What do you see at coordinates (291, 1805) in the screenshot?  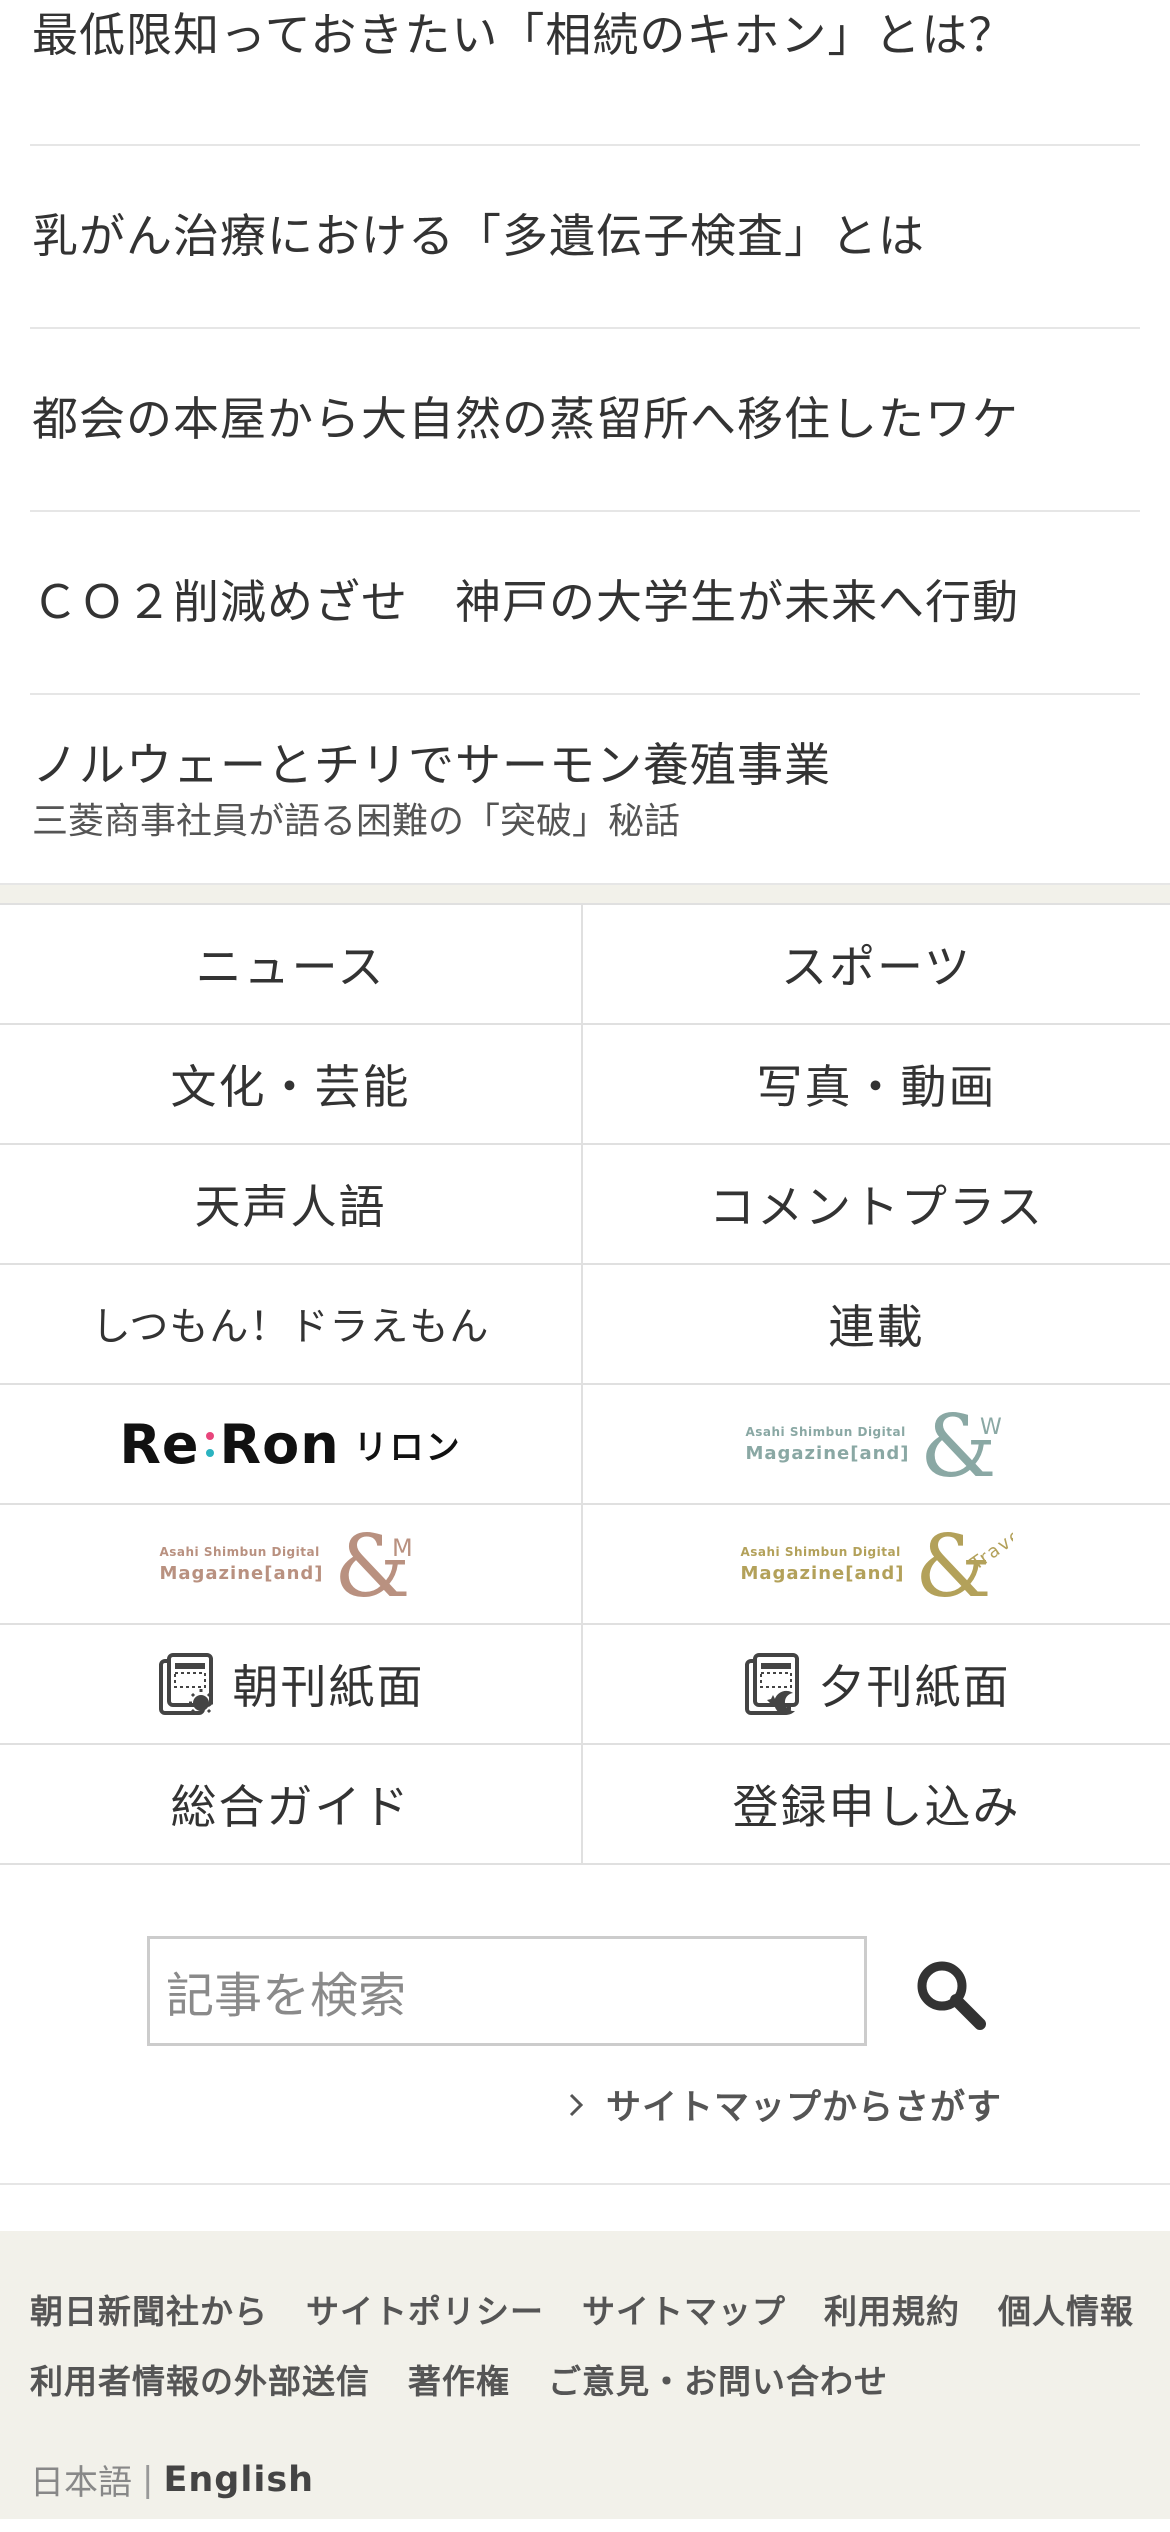 I see `nav-guide: 総合ガイド` at bounding box center [291, 1805].